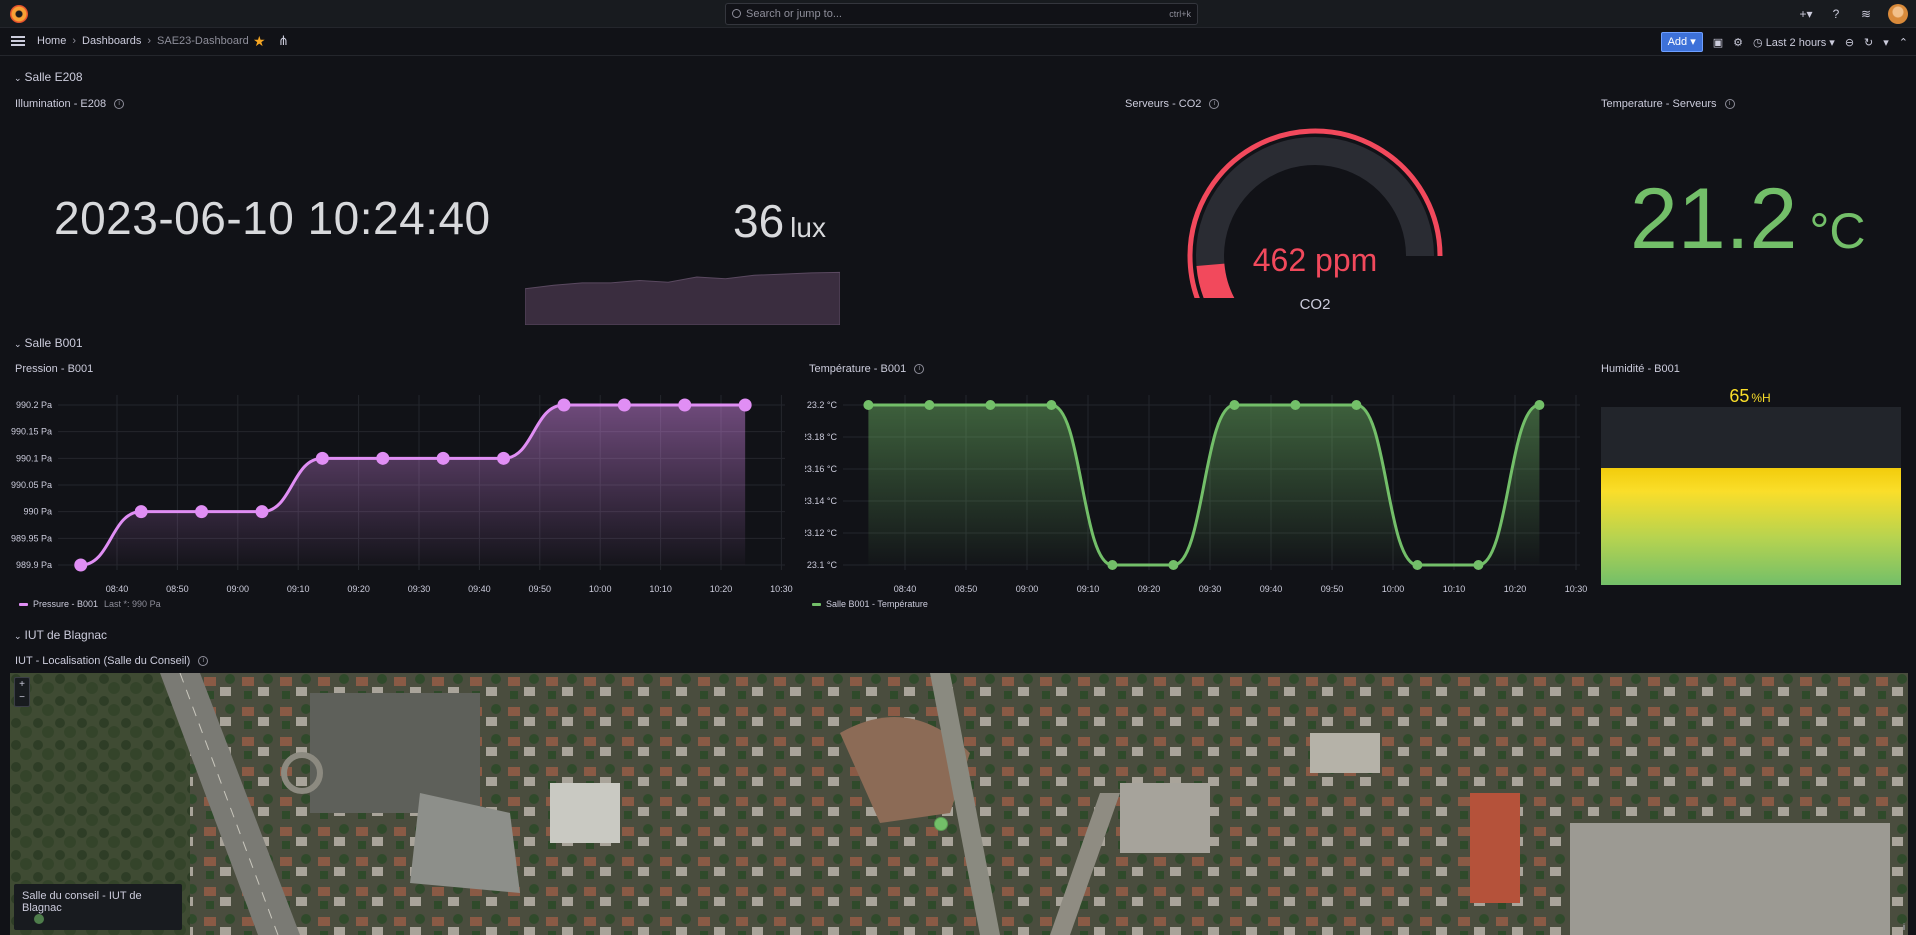  I want to click on plus-icon: +▾, so click(1806, 14).